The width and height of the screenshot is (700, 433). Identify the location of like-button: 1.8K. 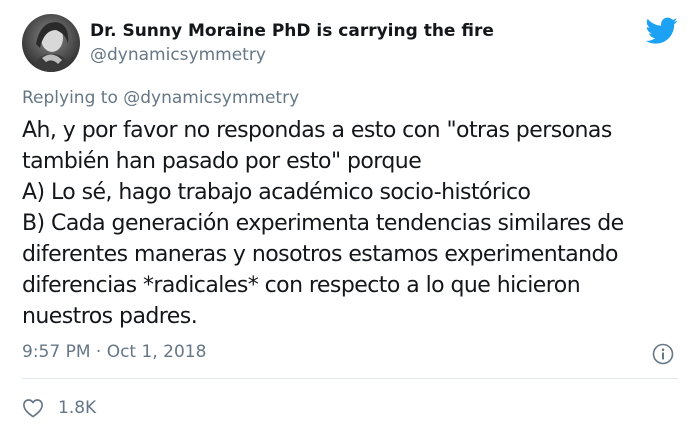
(59, 408).